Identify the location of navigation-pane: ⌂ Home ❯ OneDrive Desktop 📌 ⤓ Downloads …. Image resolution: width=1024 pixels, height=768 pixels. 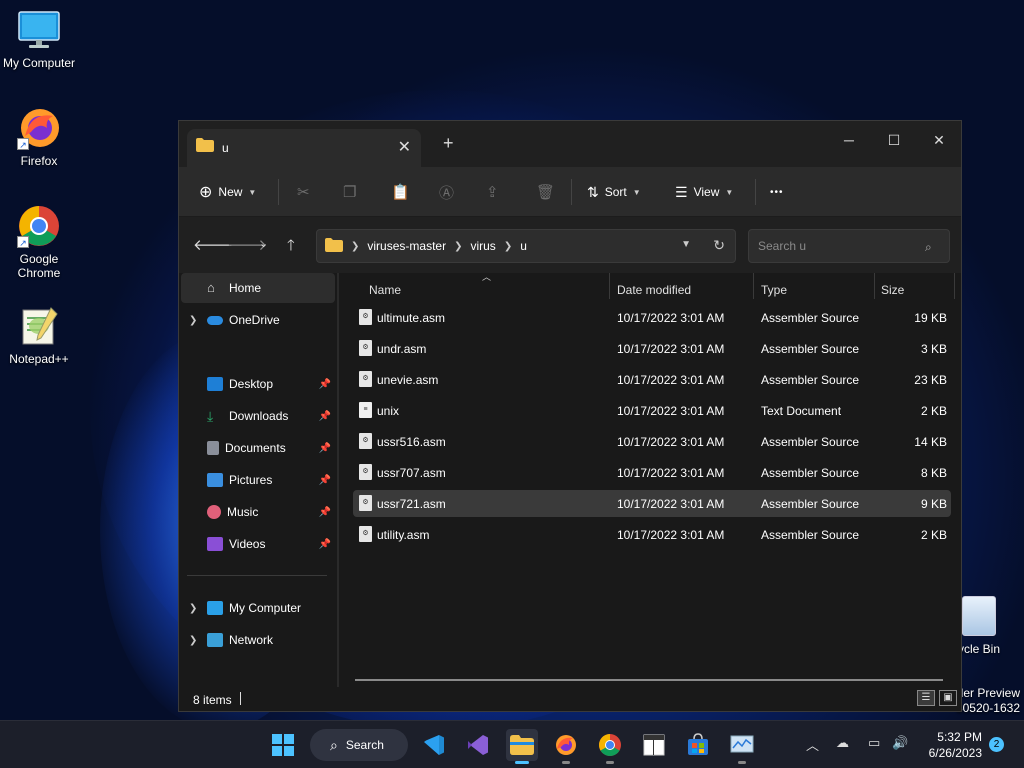
(258, 480).